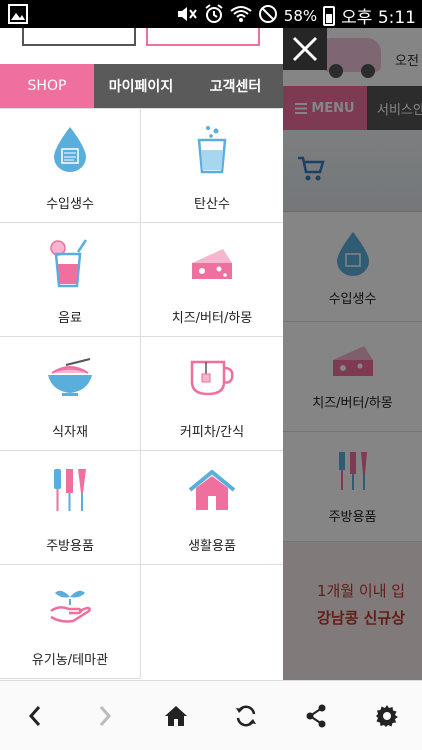 This screenshot has height=750, width=422. What do you see at coordinates (212, 377) in the screenshot?
I see `tea-cup-icon` at bounding box center [212, 377].